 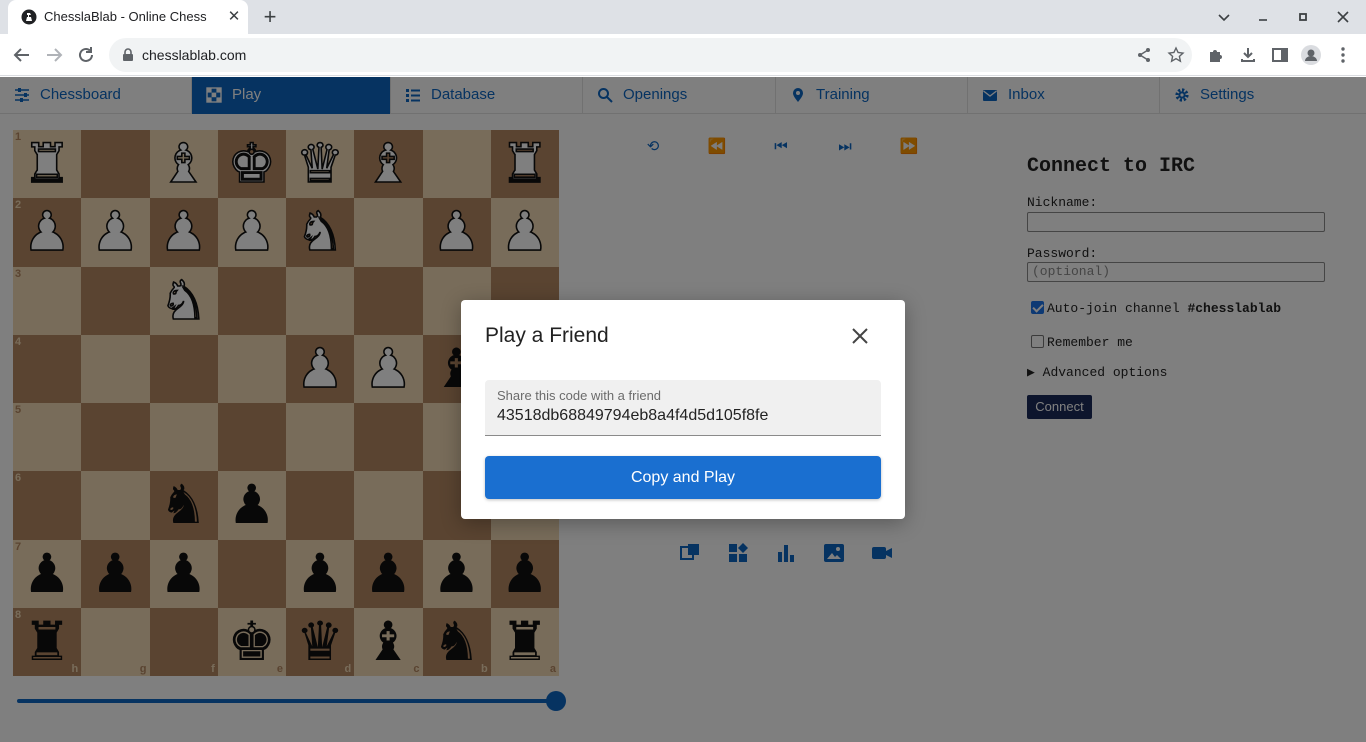 What do you see at coordinates (128, 55) in the screenshot?
I see `lock-icon` at bounding box center [128, 55].